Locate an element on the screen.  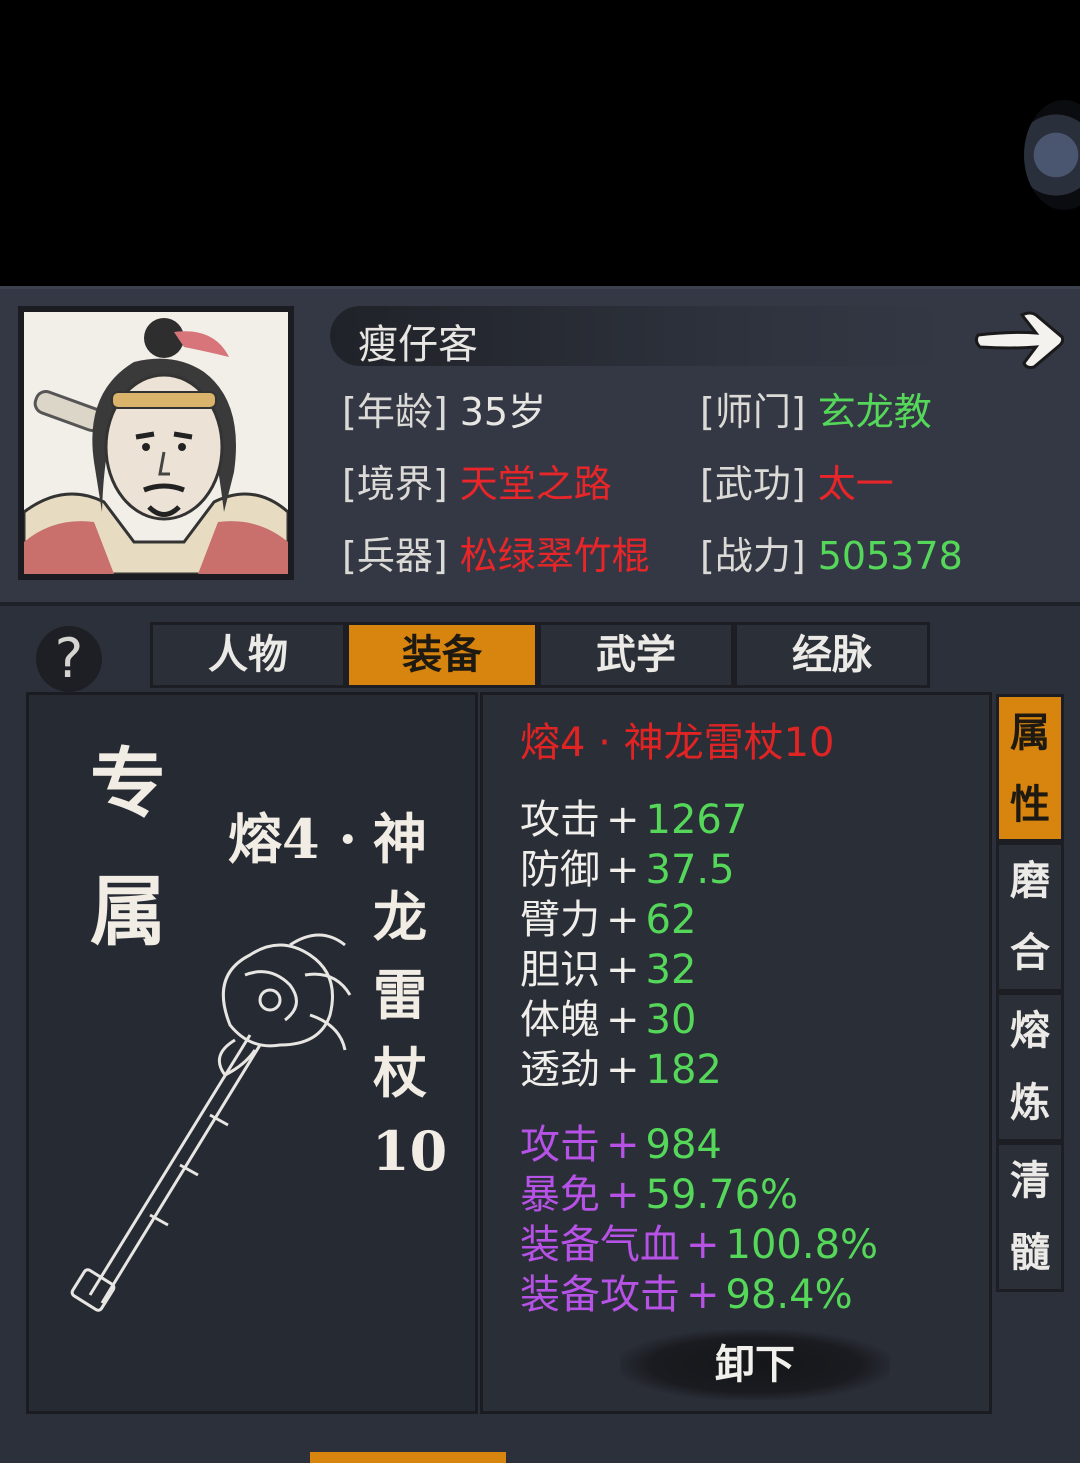
tab-martial-arts: 武学 is located at coordinates (636, 655).